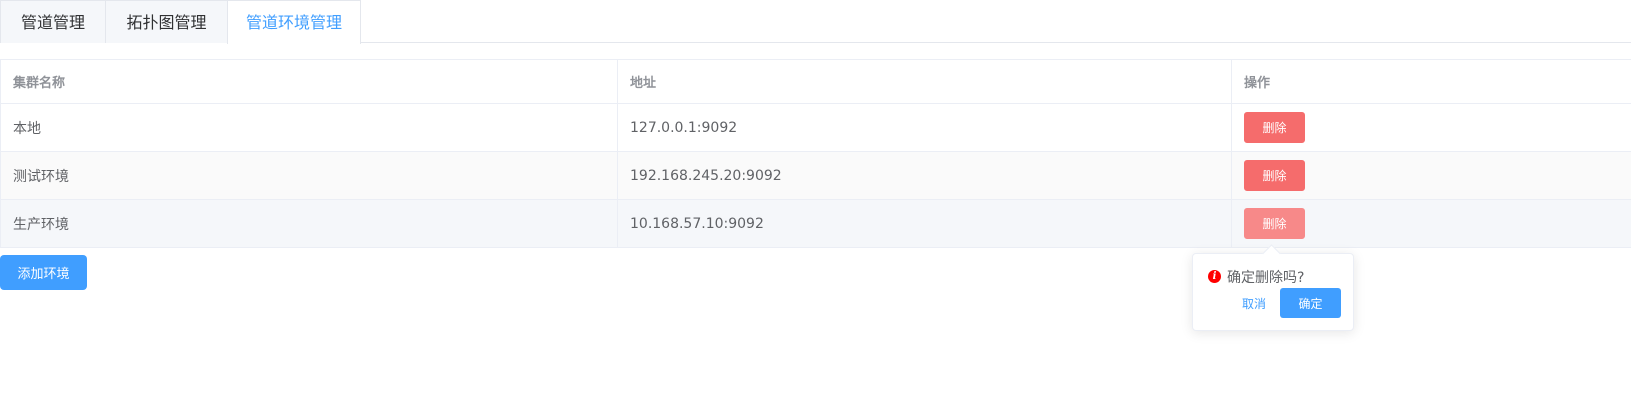 This screenshot has width=1631, height=403. What do you see at coordinates (924, 81) in the screenshot?
I see `header-address: 地址` at bounding box center [924, 81].